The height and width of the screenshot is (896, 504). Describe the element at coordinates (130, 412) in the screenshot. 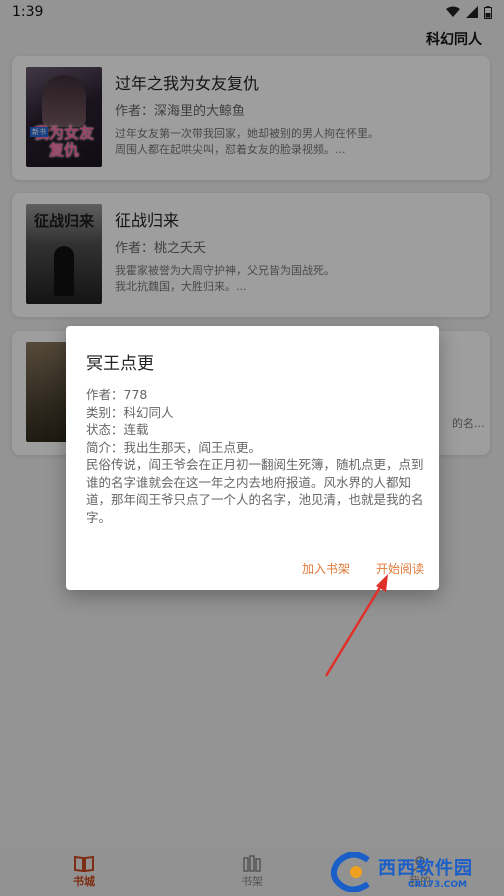

I see `dialog-category: 类别：科幻同人` at that location.